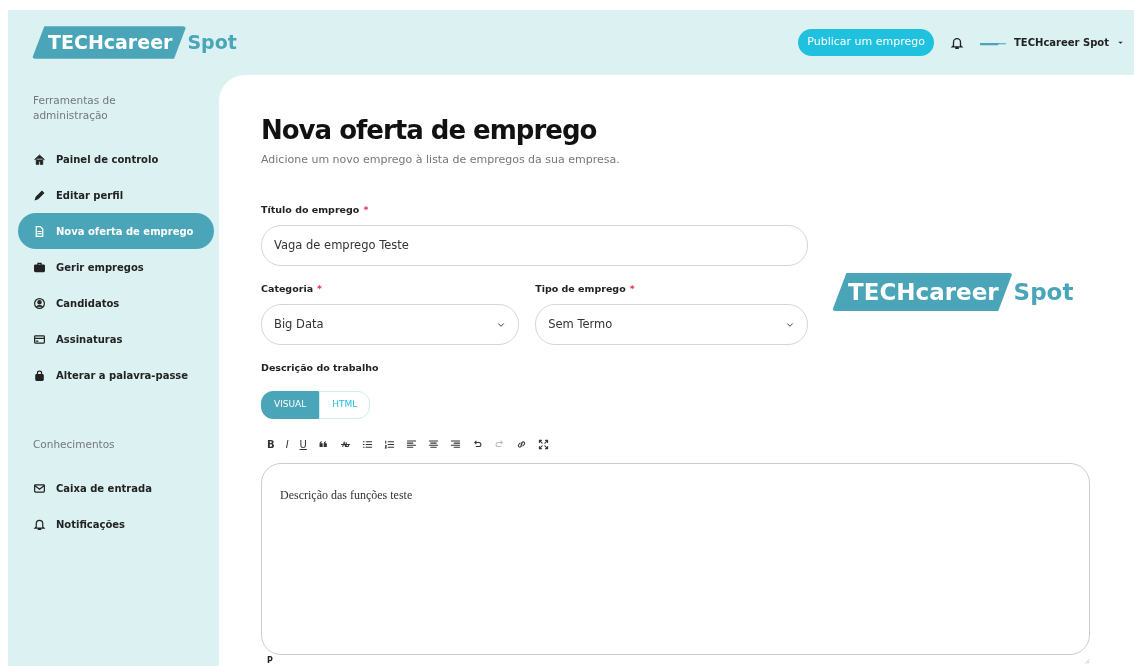  I want to click on sidebar-item: Gerir empregos, so click(116, 267).